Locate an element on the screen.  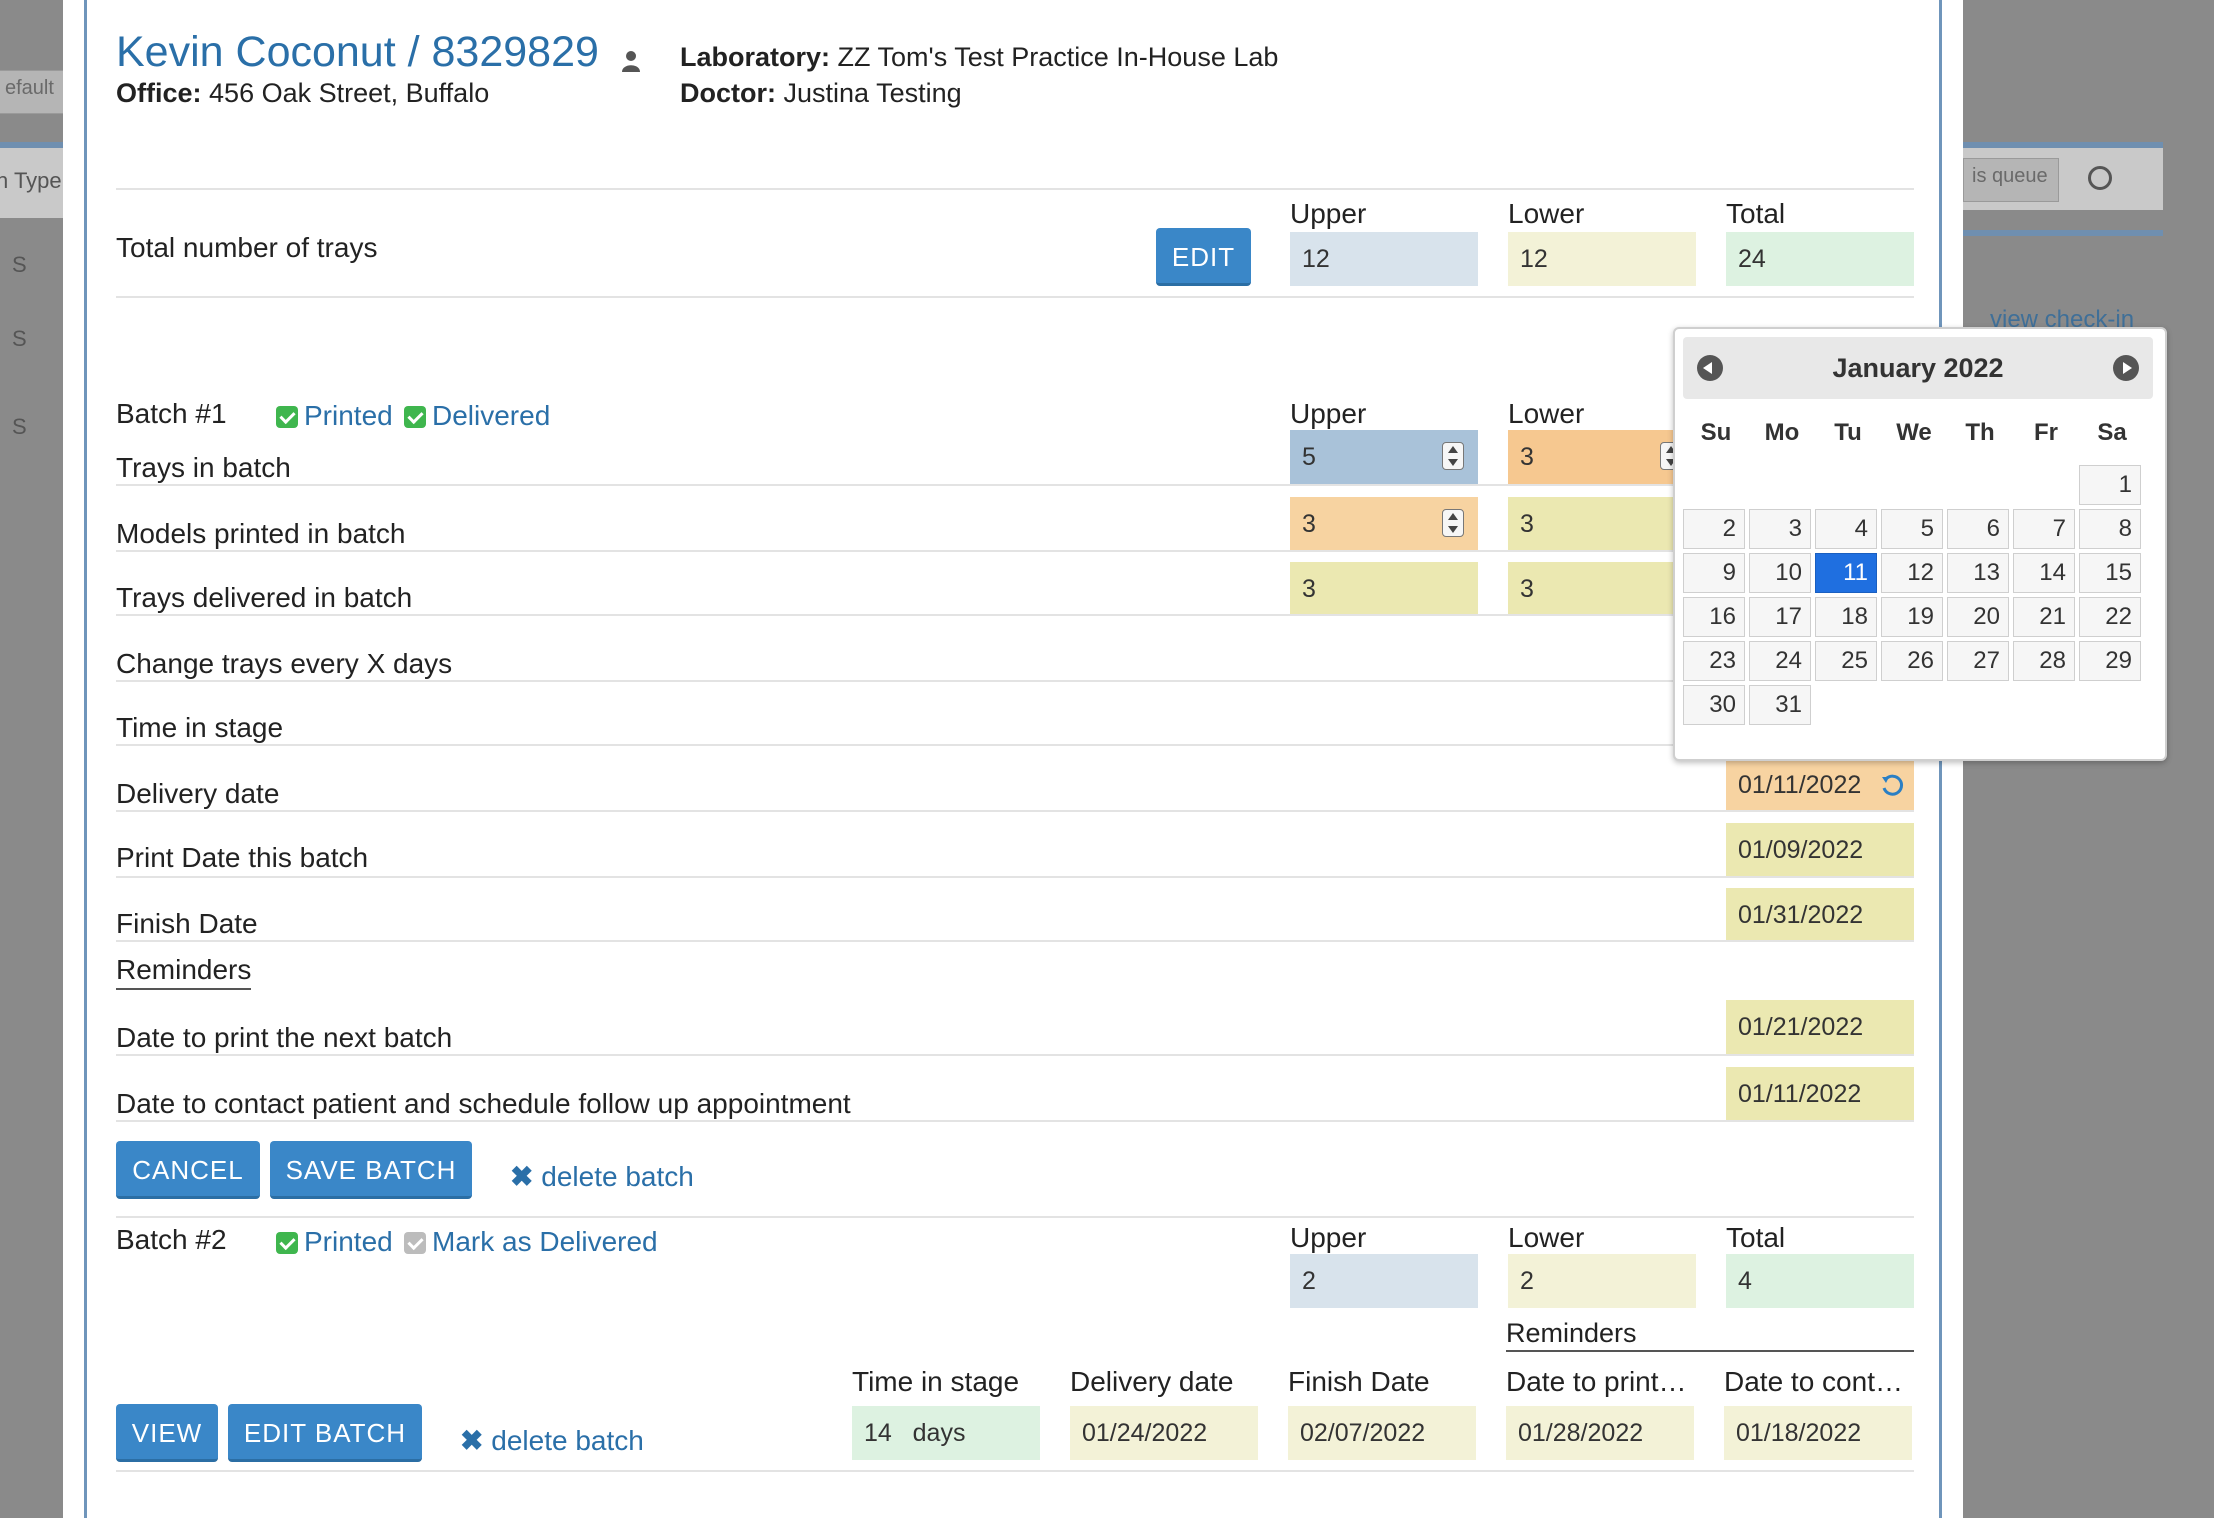
calendar-day: 26 is located at coordinates (1912, 661).